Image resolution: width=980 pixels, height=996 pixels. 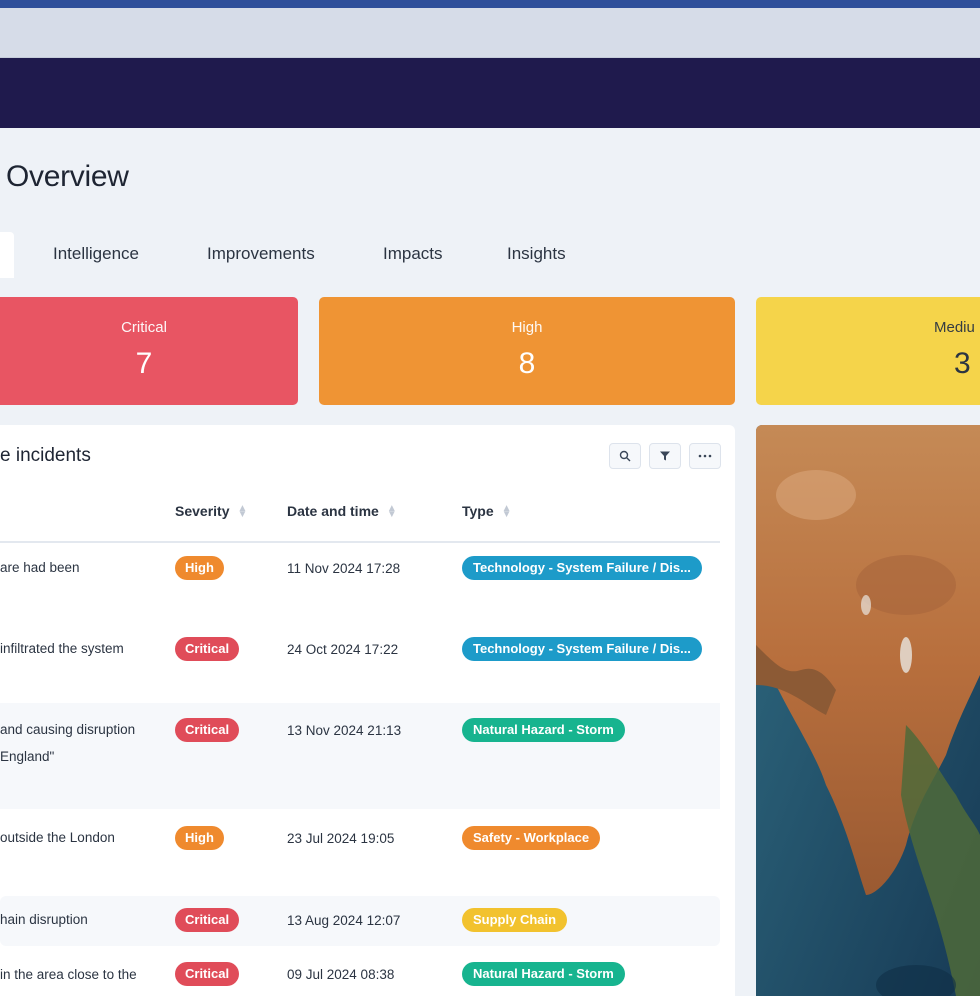 I want to click on incident-datetime: 11 Nov 2024 17:28, so click(x=344, y=568).